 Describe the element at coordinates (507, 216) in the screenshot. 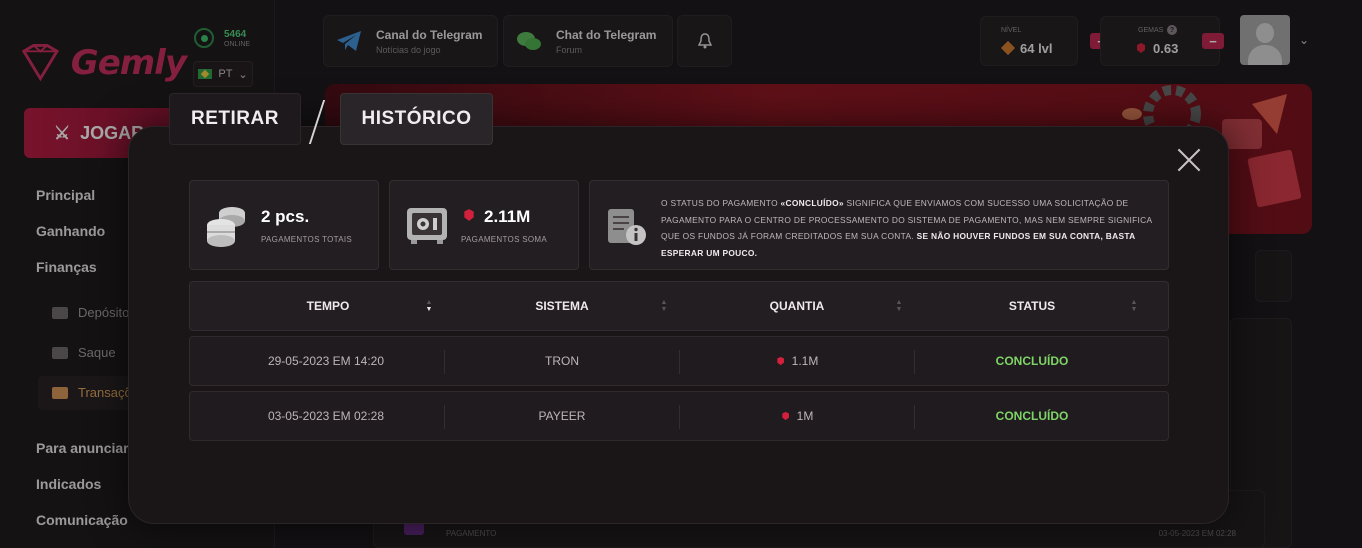

I see `payments-sum-value: 2.11M` at that location.